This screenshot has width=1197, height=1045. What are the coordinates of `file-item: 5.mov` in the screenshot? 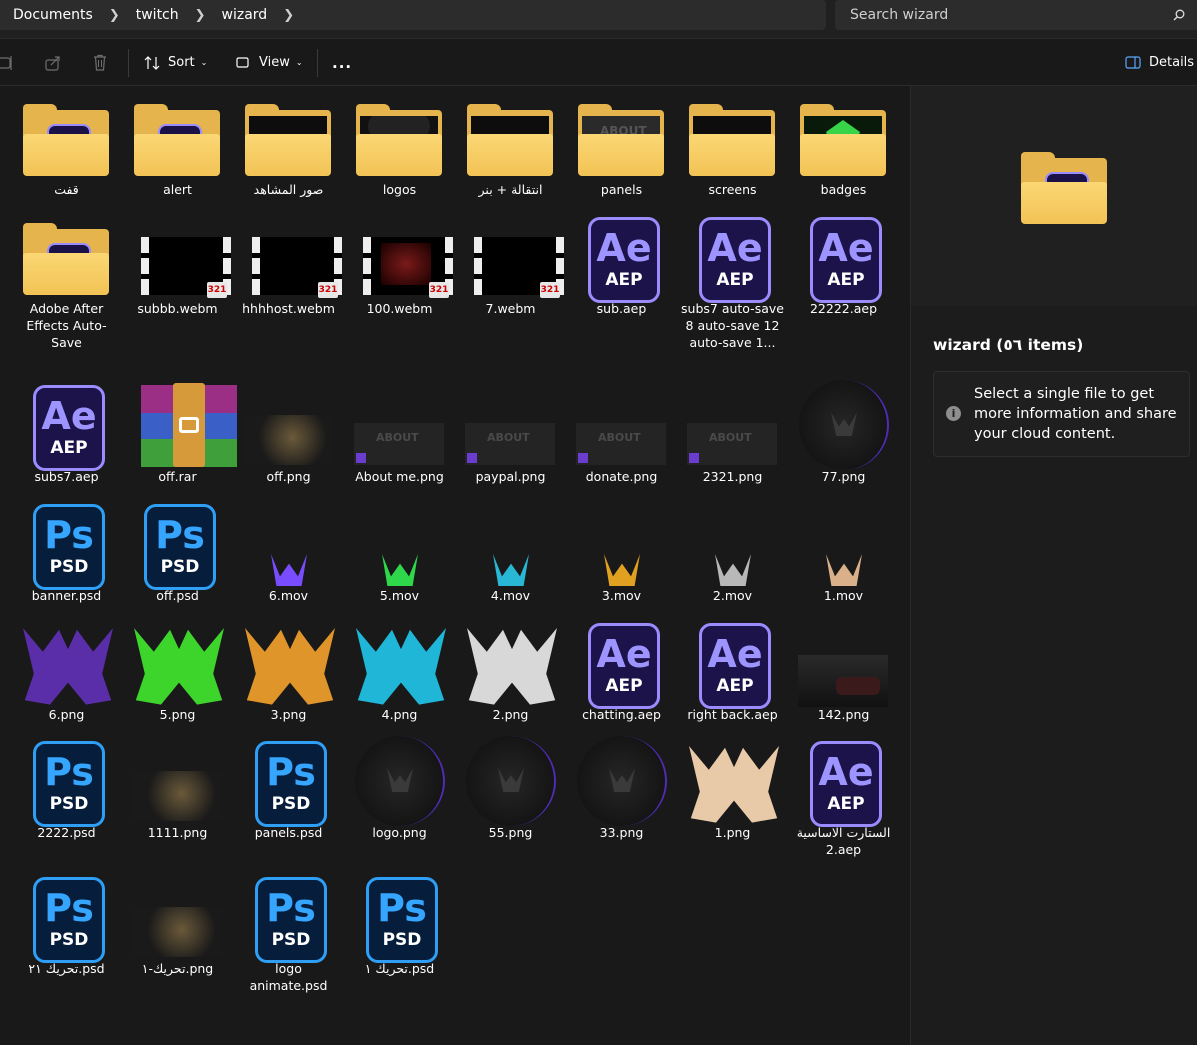 It's located at (399, 550).